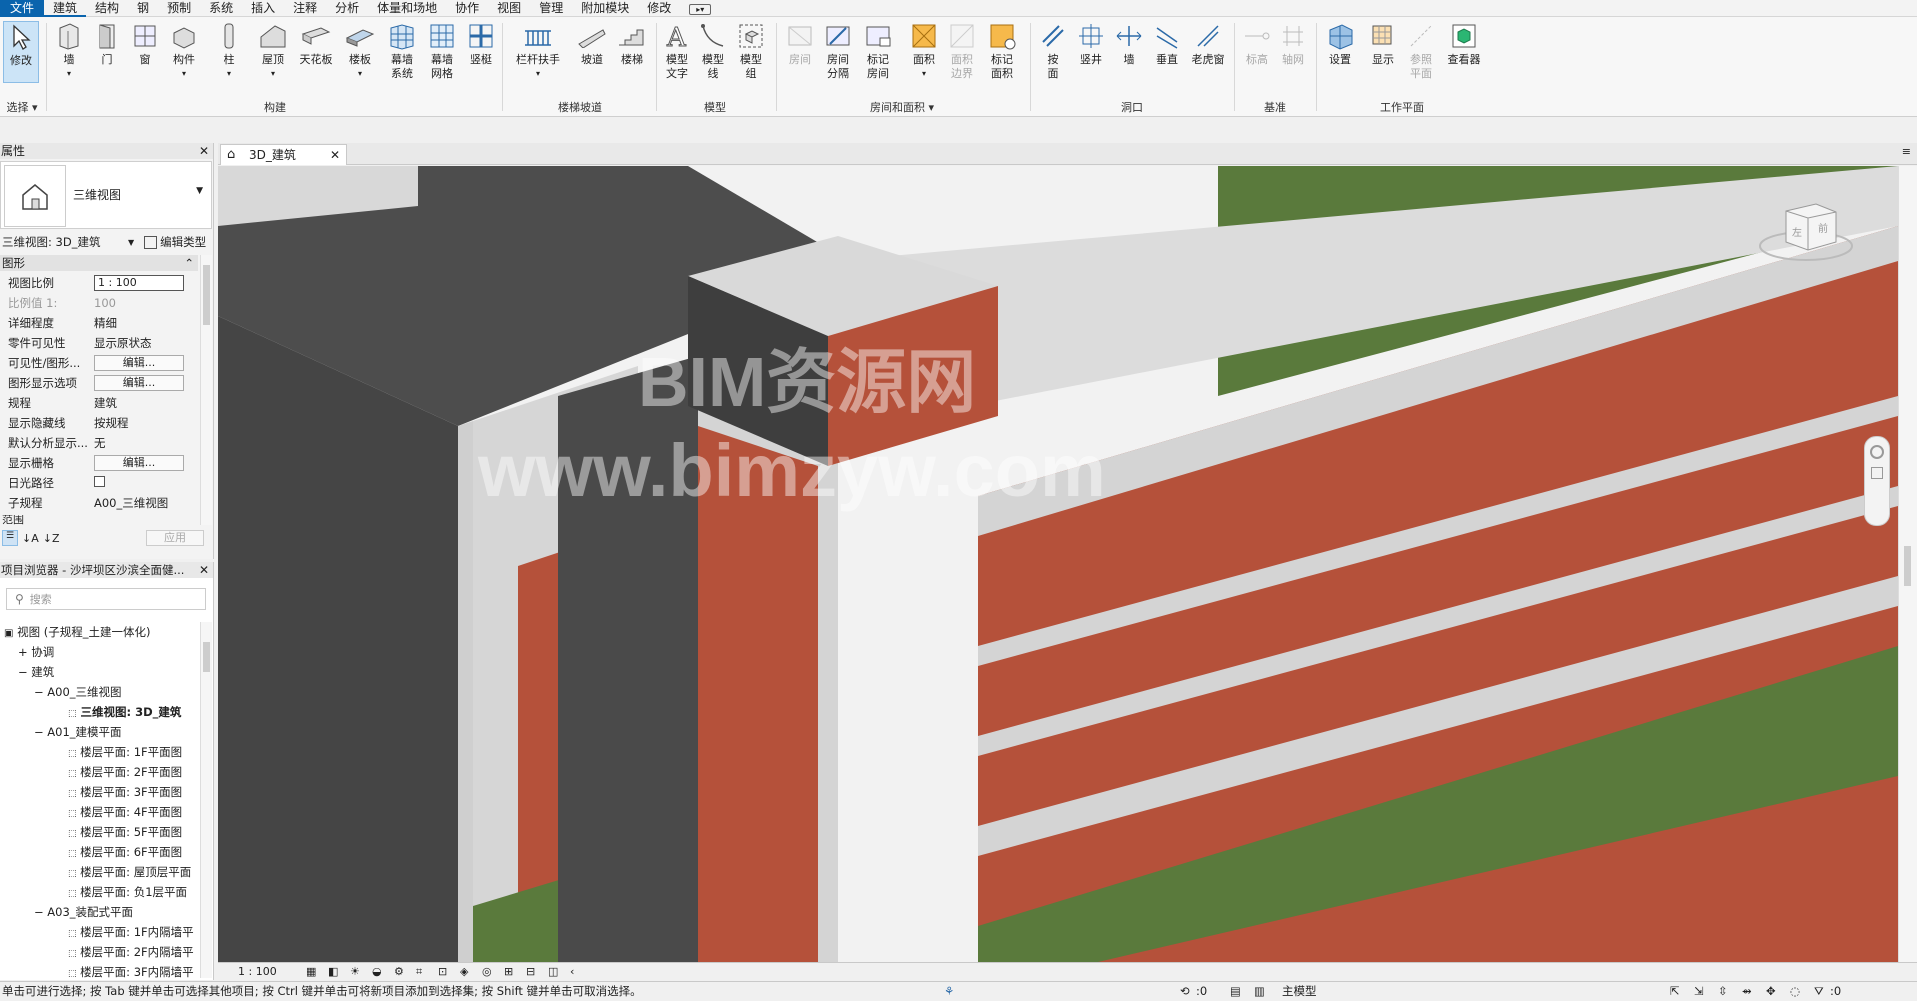 The image size is (1917, 1001). I want to click on filter-icon: ⛛, so click(1819, 991).